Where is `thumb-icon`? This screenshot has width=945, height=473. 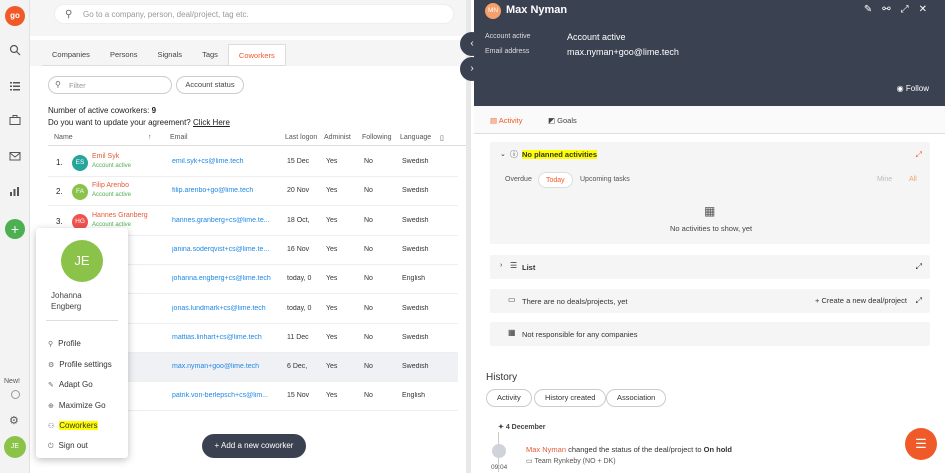 thumb-icon is located at coordinates (499, 451).